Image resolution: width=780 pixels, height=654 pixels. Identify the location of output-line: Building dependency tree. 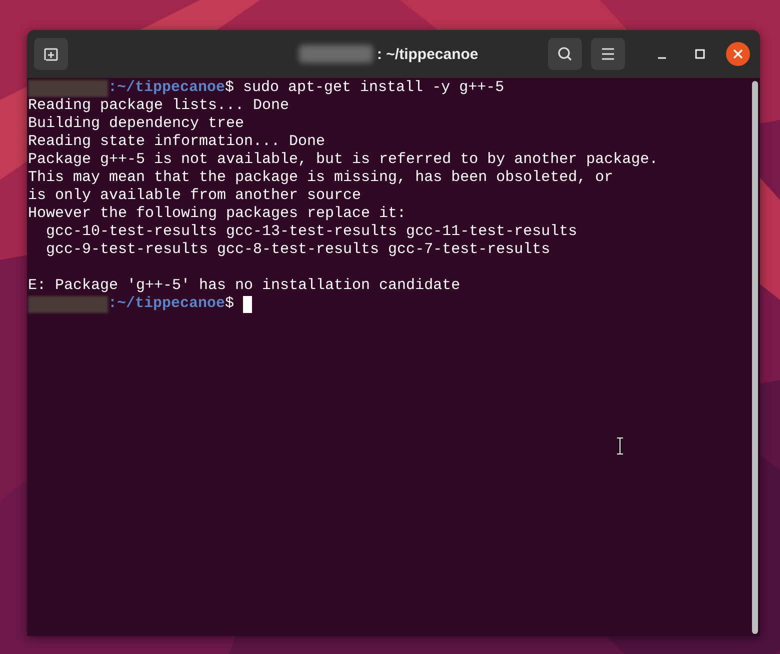
(136, 124).